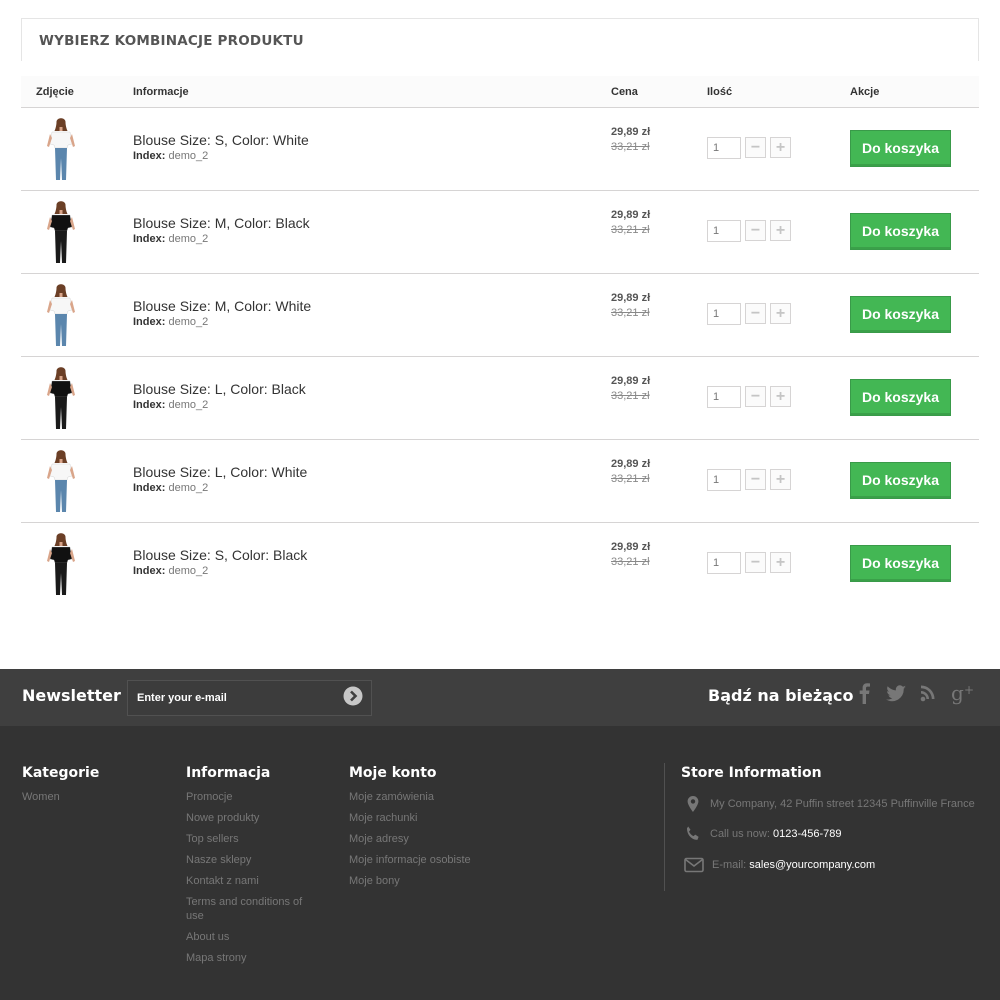 This screenshot has height=1000, width=1000. Describe the element at coordinates (253, 797) in the screenshot. I see `footer-link: Promocje` at that location.